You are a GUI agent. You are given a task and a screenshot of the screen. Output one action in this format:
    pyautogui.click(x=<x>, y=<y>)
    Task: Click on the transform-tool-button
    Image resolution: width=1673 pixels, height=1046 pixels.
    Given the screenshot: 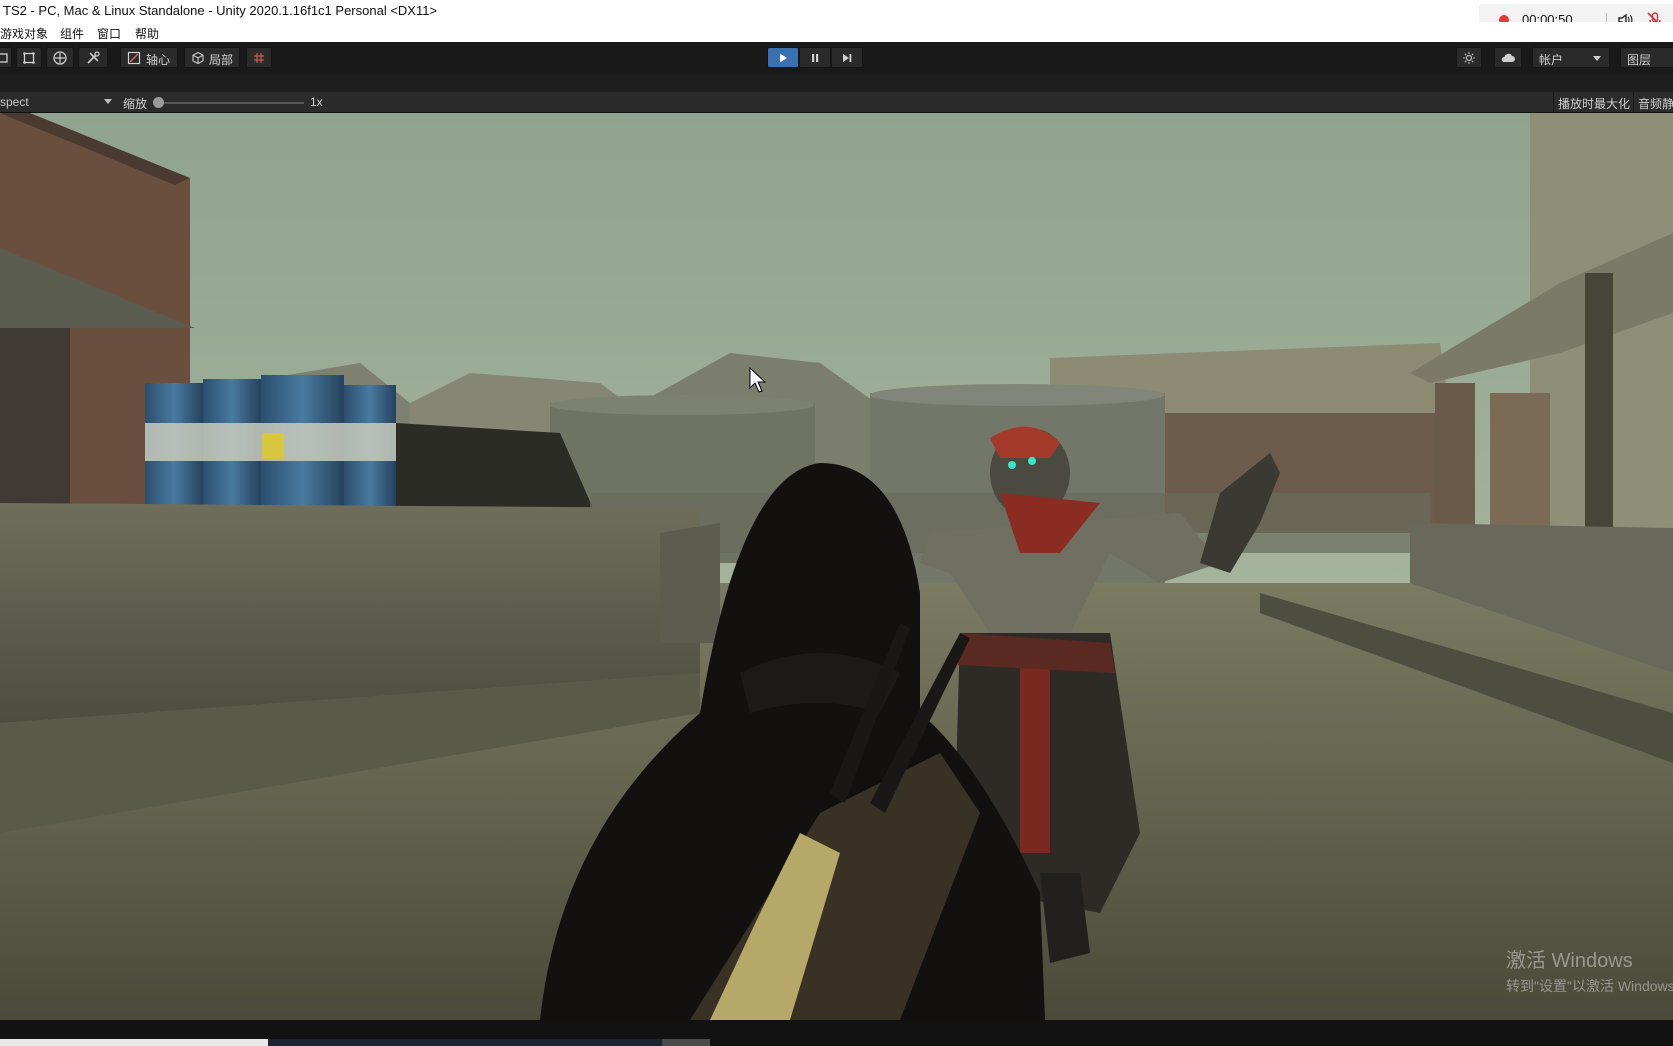 What is the action you would take?
    pyautogui.click(x=60, y=57)
    